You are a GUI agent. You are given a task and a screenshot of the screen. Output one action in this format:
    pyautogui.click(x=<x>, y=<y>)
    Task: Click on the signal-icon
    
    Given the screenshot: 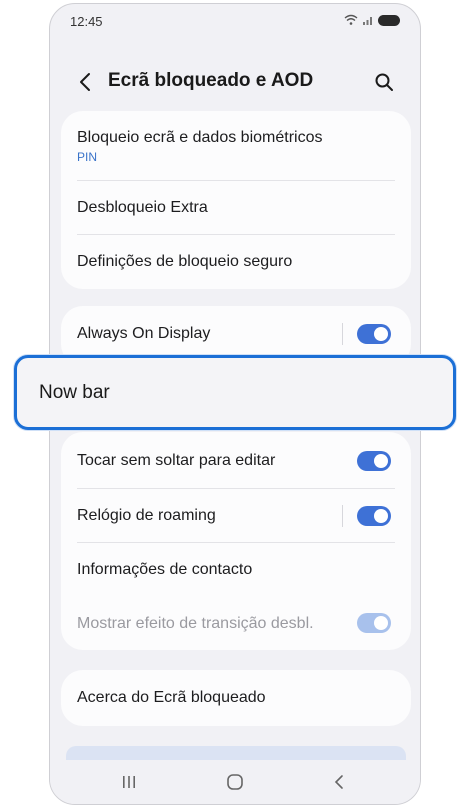 What is the action you would take?
    pyautogui.click(x=367, y=21)
    